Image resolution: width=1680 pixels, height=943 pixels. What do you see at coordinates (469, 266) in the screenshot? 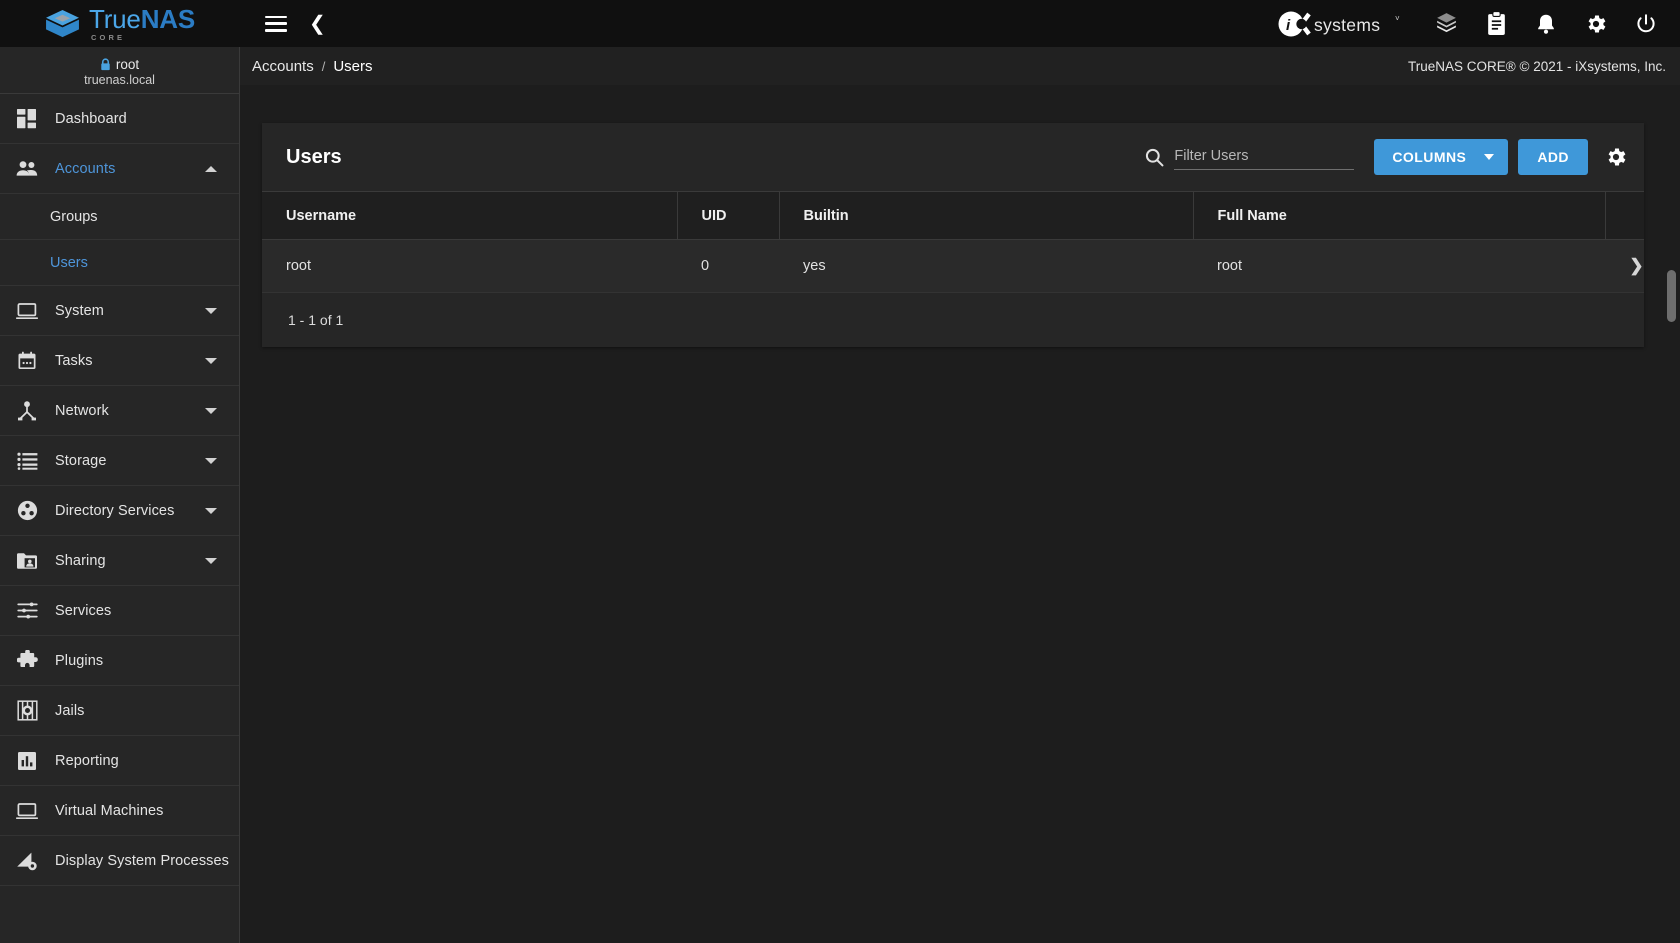
I see `cell-username: root` at bounding box center [469, 266].